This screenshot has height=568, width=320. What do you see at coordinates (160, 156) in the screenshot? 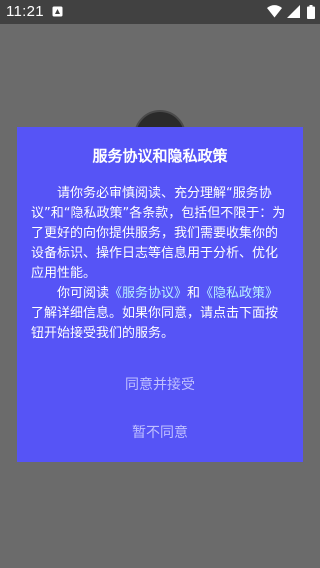
I see `dialog-title: 服务协议和隐私政策` at bounding box center [160, 156].